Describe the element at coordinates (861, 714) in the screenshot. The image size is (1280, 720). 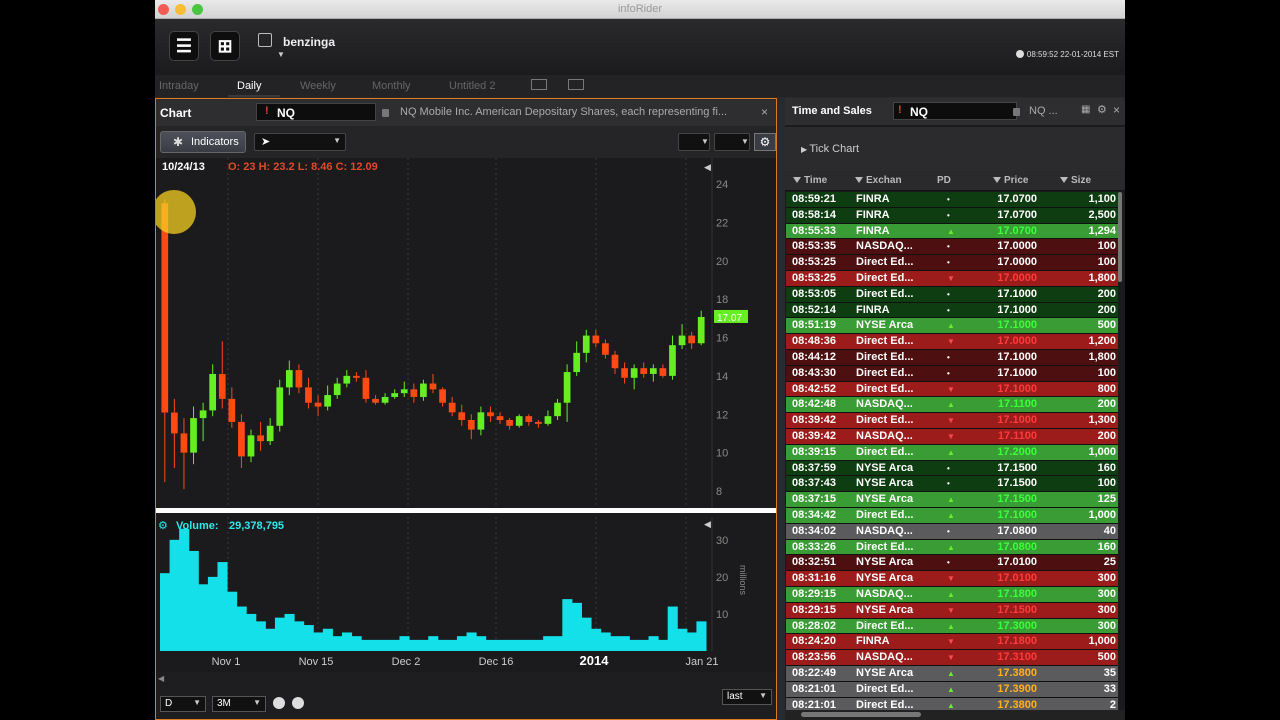
I see `scroll-thumb` at that location.